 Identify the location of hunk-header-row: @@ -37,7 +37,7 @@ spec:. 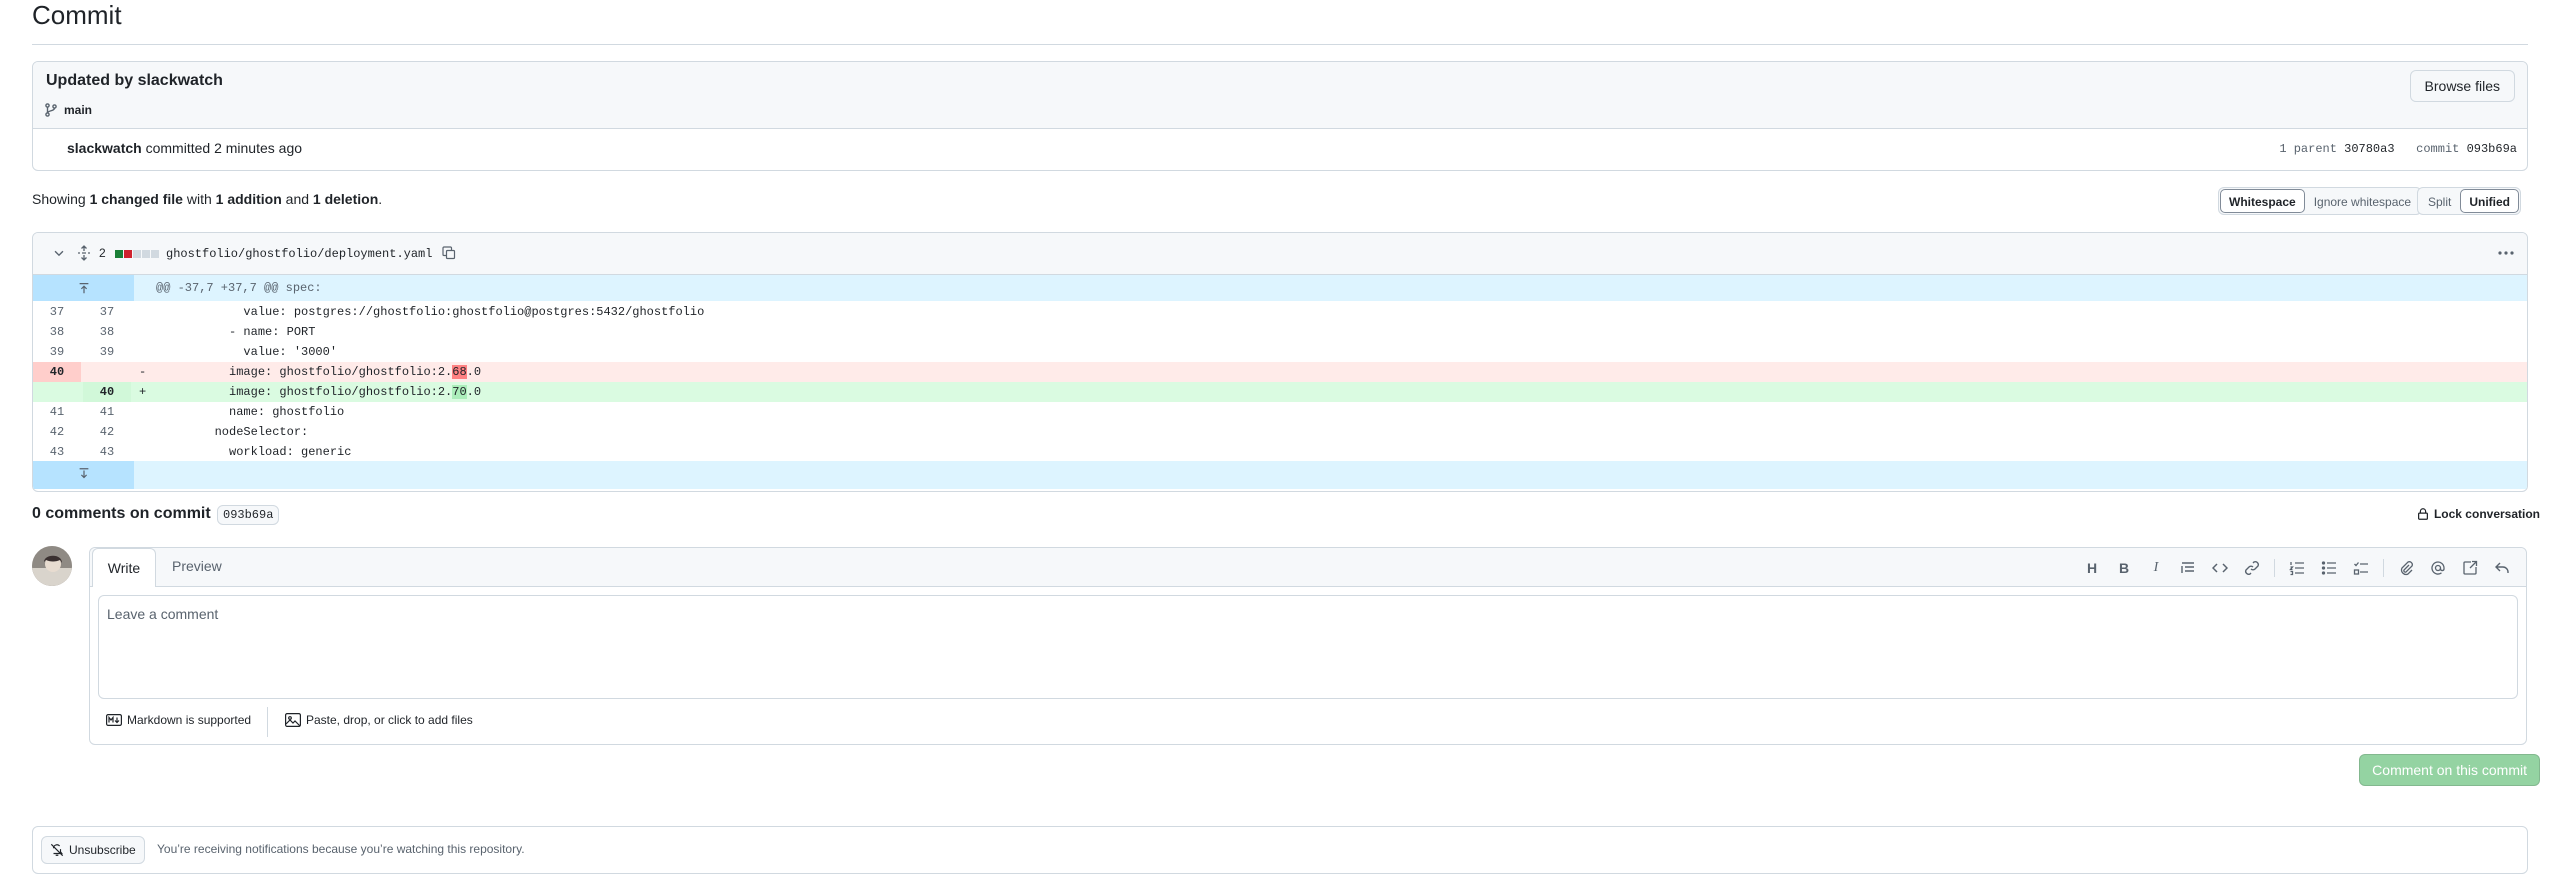
(1280, 288).